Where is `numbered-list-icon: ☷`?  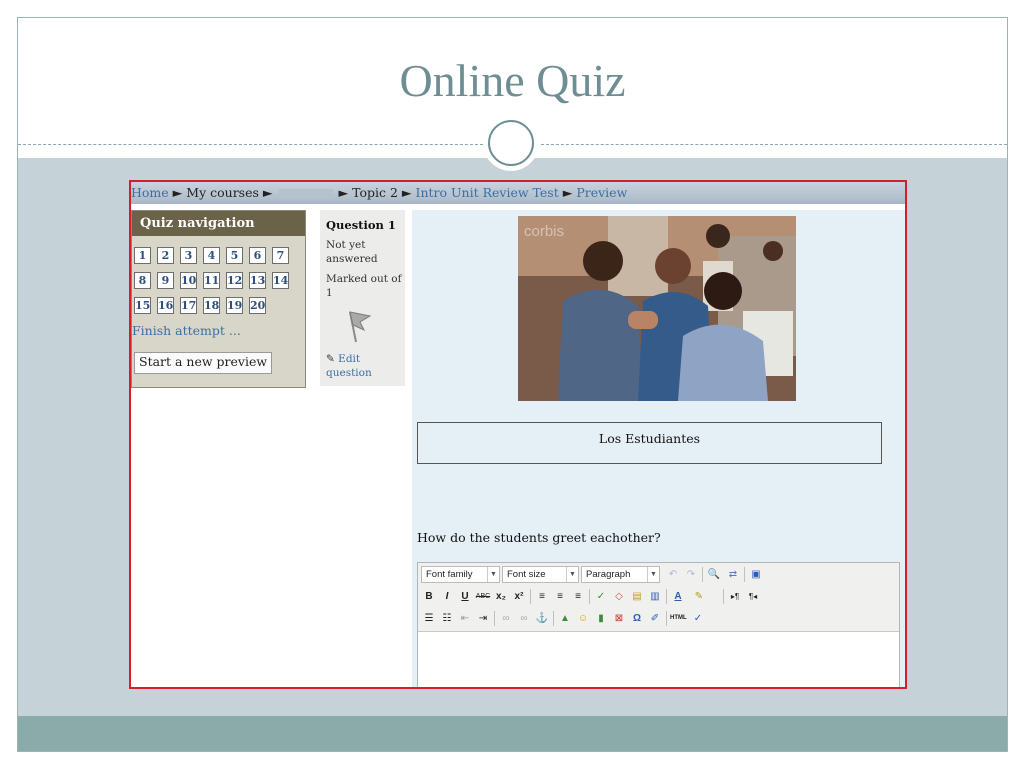 numbered-list-icon: ☷ is located at coordinates (447, 618).